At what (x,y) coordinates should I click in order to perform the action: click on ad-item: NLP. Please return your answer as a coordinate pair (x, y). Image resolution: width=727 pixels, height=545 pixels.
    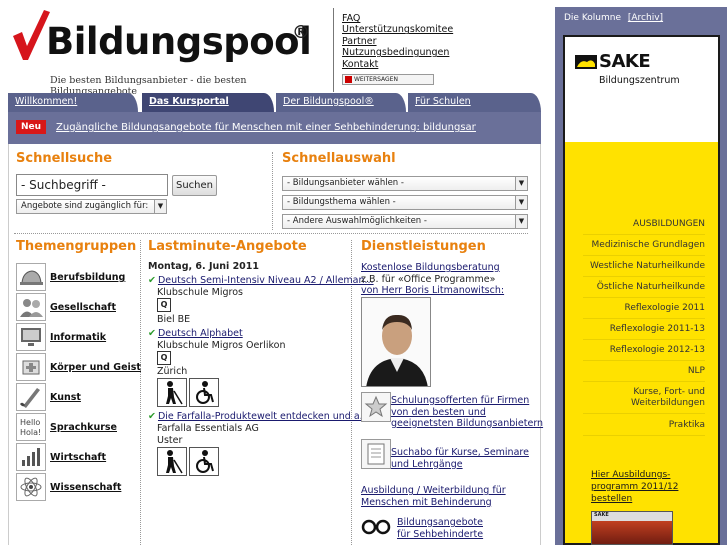
    Looking at the image, I should click on (644, 374).